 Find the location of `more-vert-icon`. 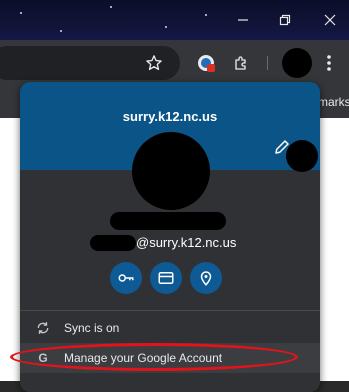

more-vert-icon is located at coordinates (329, 63).